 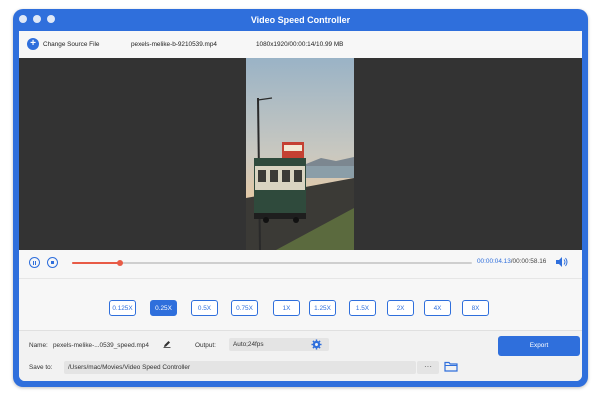 What do you see at coordinates (96, 263) in the screenshot?
I see `seek-bar-progress` at bounding box center [96, 263].